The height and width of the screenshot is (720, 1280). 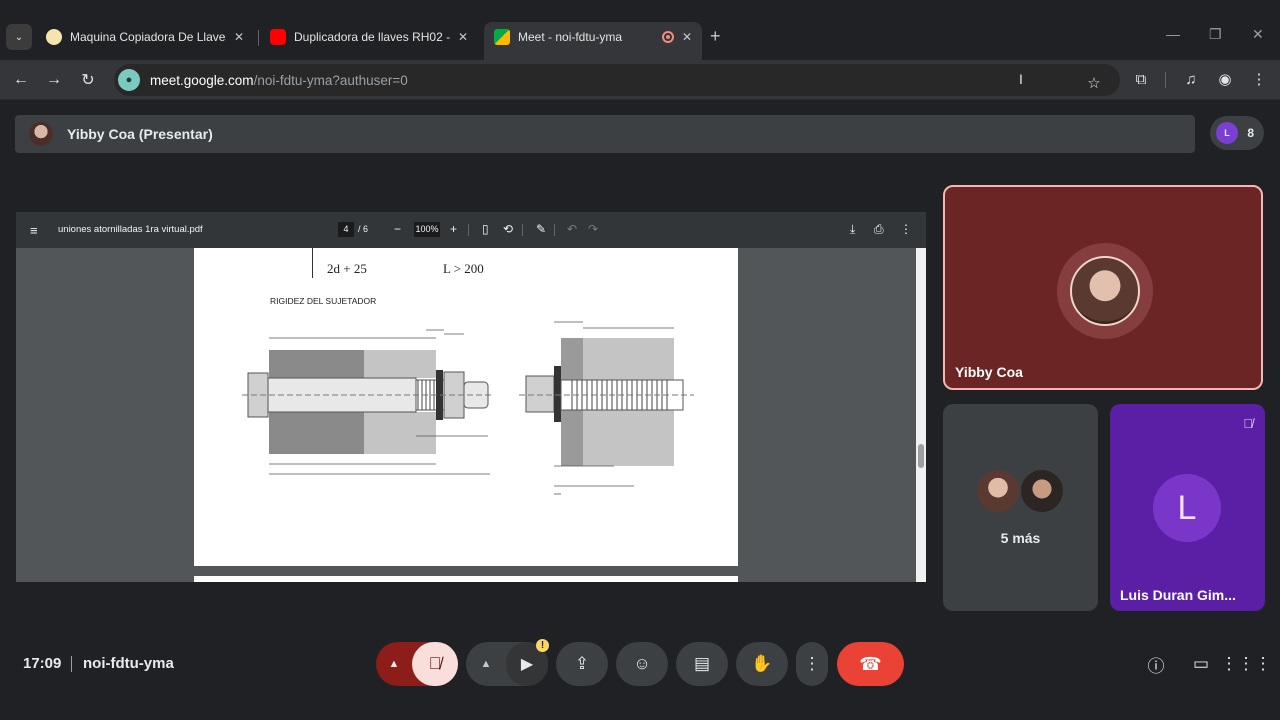 I want to click on emoji-icon: ☺, so click(x=642, y=663).